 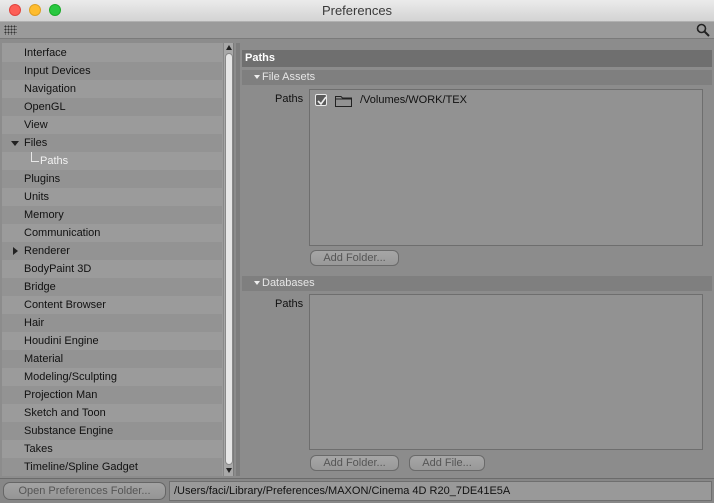 What do you see at coordinates (57, 71) in the screenshot?
I see `tree-item-label: Input Devices` at bounding box center [57, 71].